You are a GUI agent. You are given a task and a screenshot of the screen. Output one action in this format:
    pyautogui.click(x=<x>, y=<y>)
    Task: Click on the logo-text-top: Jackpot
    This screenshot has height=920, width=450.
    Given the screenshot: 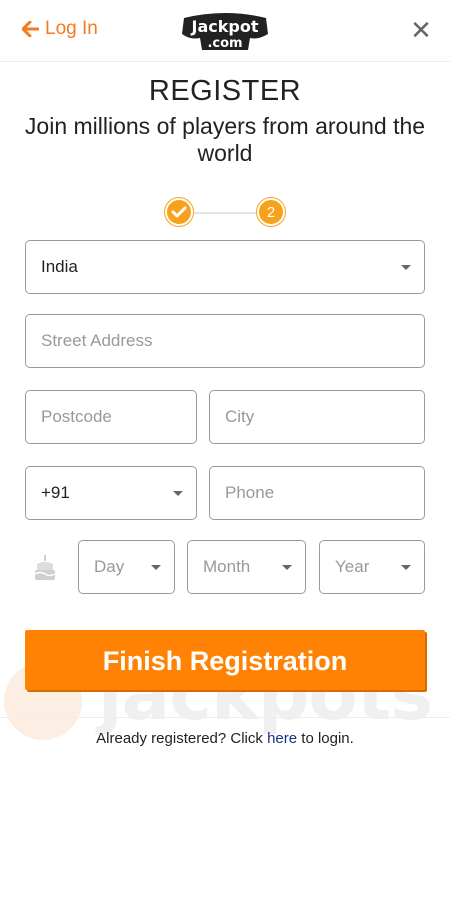 What is the action you would take?
    pyautogui.click(x=225, y=26)
    